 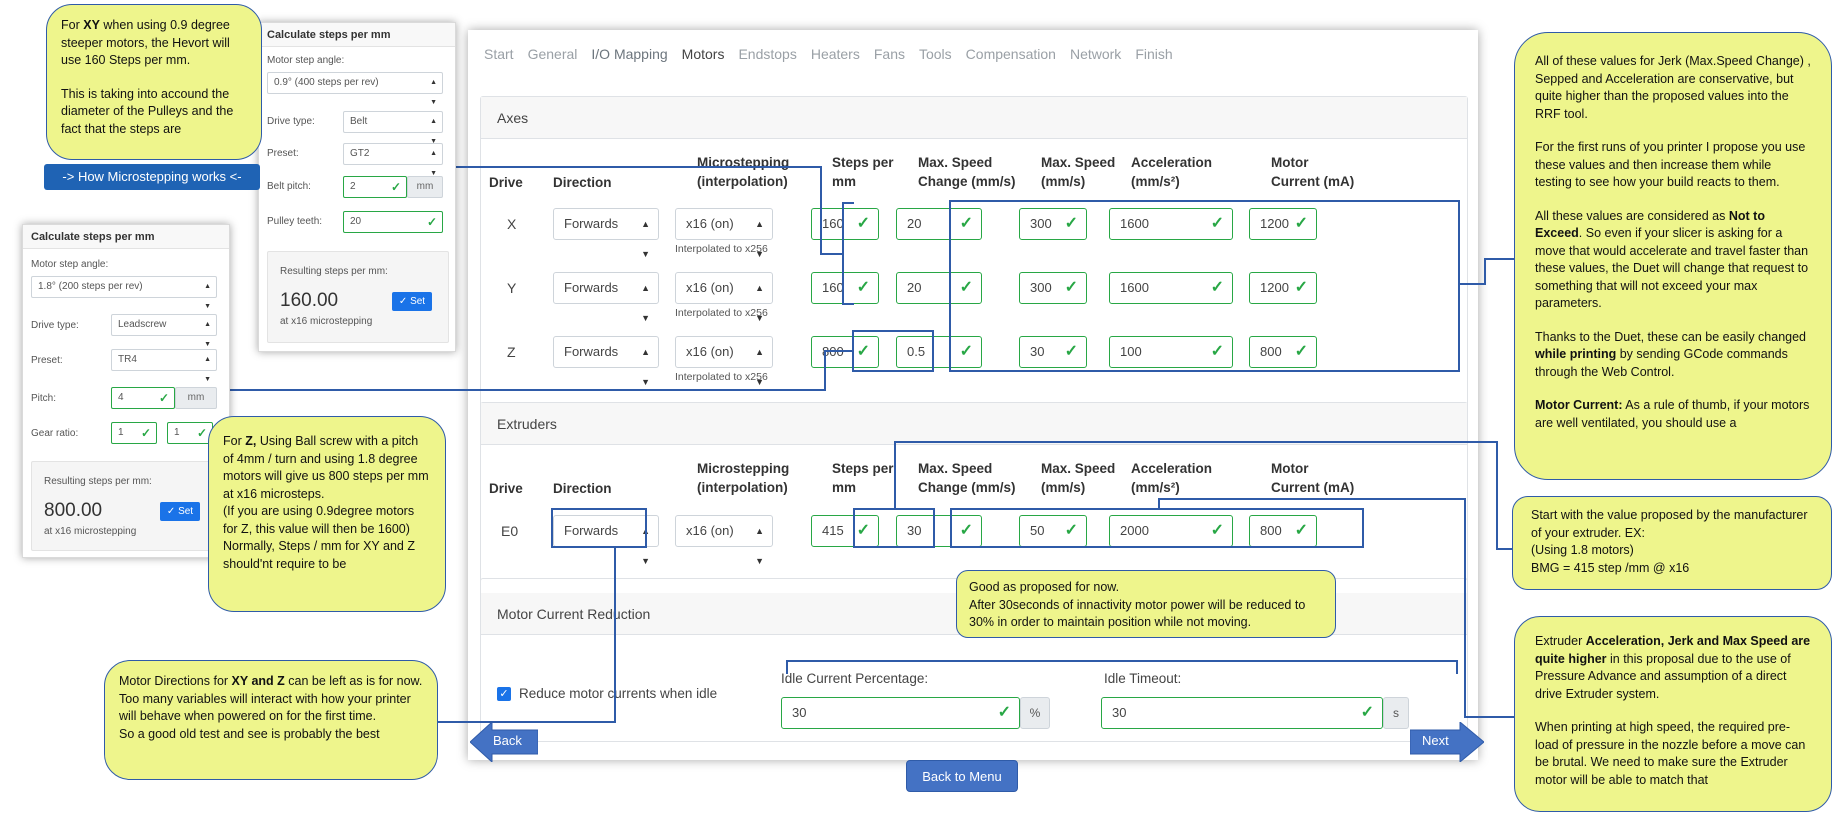 What do you see at coordinates (375, 187) in the screenshot?
I see `belt-pitch-input: 2 ✓` at bounding box center [375, 187].